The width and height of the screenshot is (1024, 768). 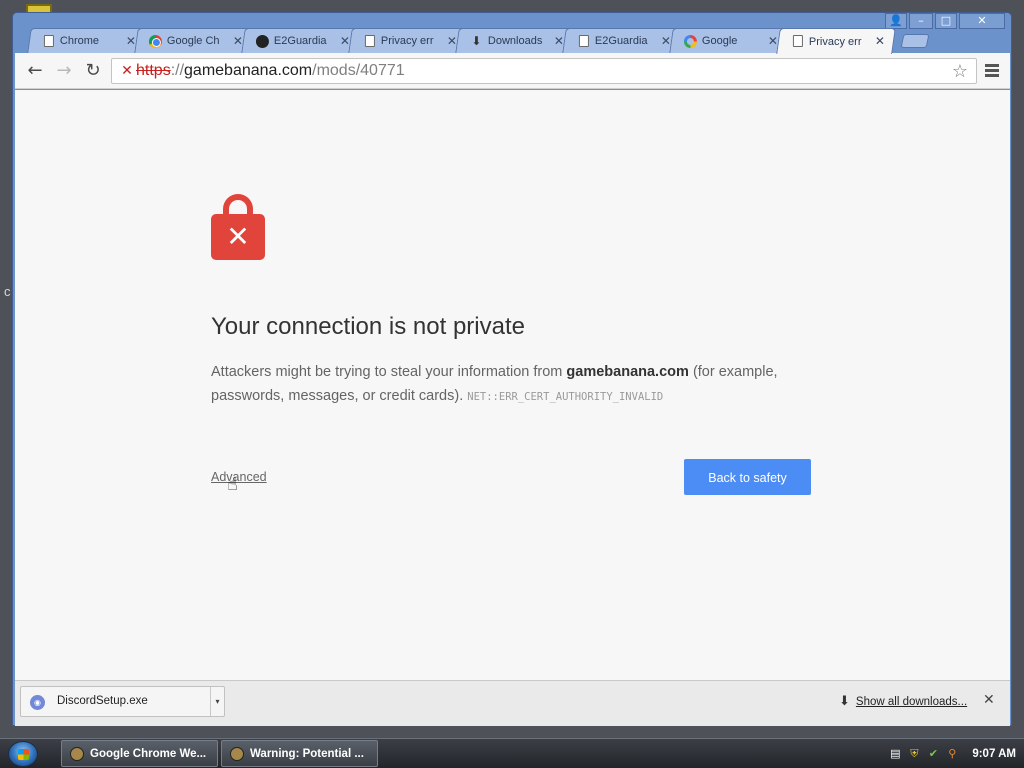 I want to click on new-tab-button, so click(x=915, y=41).